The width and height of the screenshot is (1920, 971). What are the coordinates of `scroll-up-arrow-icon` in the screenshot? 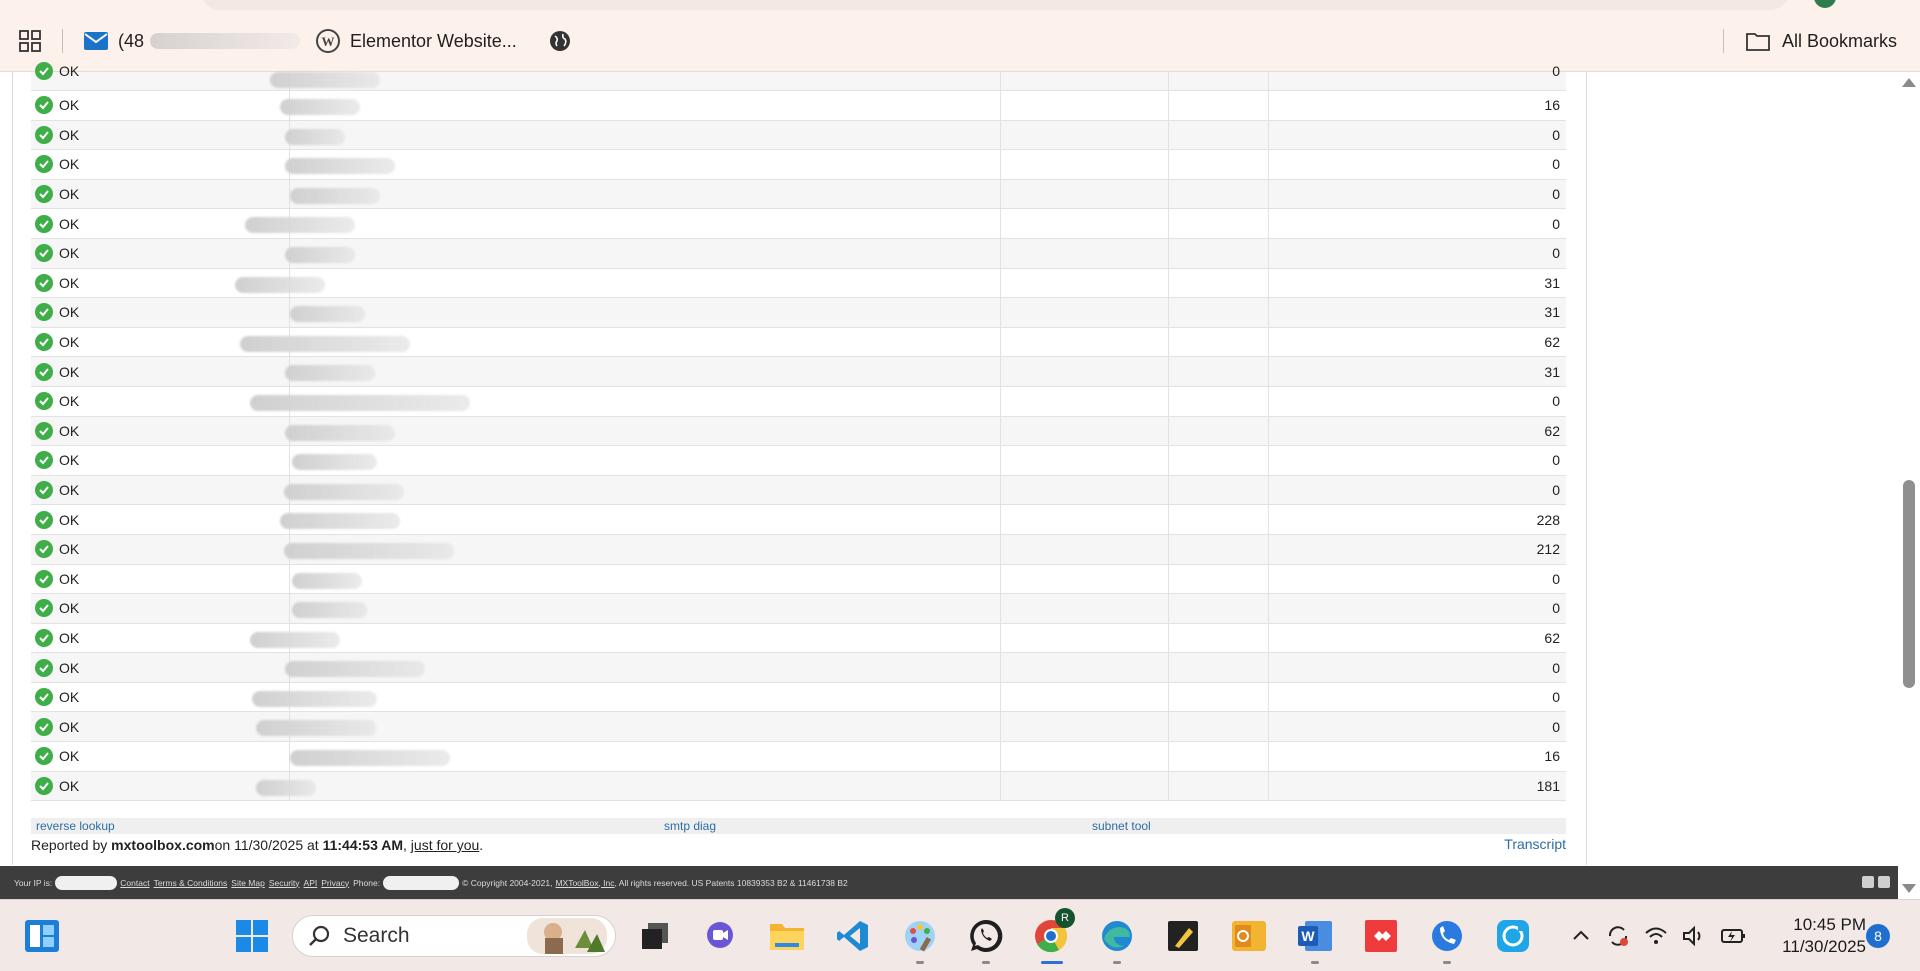 It's located at (1909, 82).